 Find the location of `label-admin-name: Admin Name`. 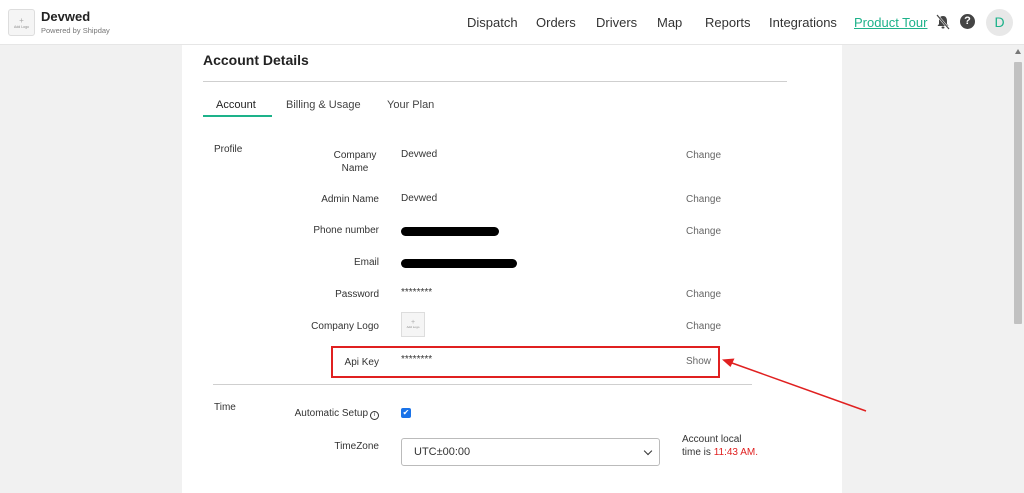

label-admin-name: Admin Name is located at coordinates (350, 199).